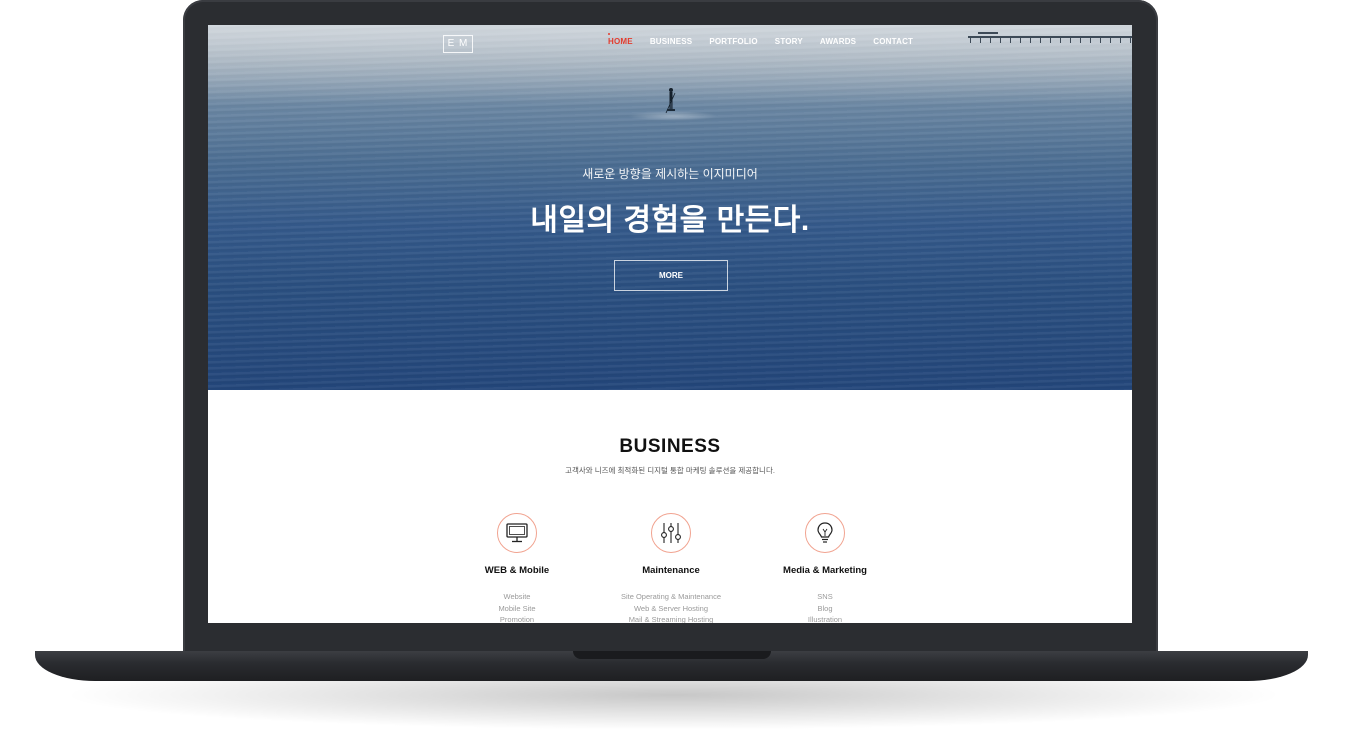 The image size is (1347, 742). I want to click on nav-item-contact: CONTACT, so click(893, 41).